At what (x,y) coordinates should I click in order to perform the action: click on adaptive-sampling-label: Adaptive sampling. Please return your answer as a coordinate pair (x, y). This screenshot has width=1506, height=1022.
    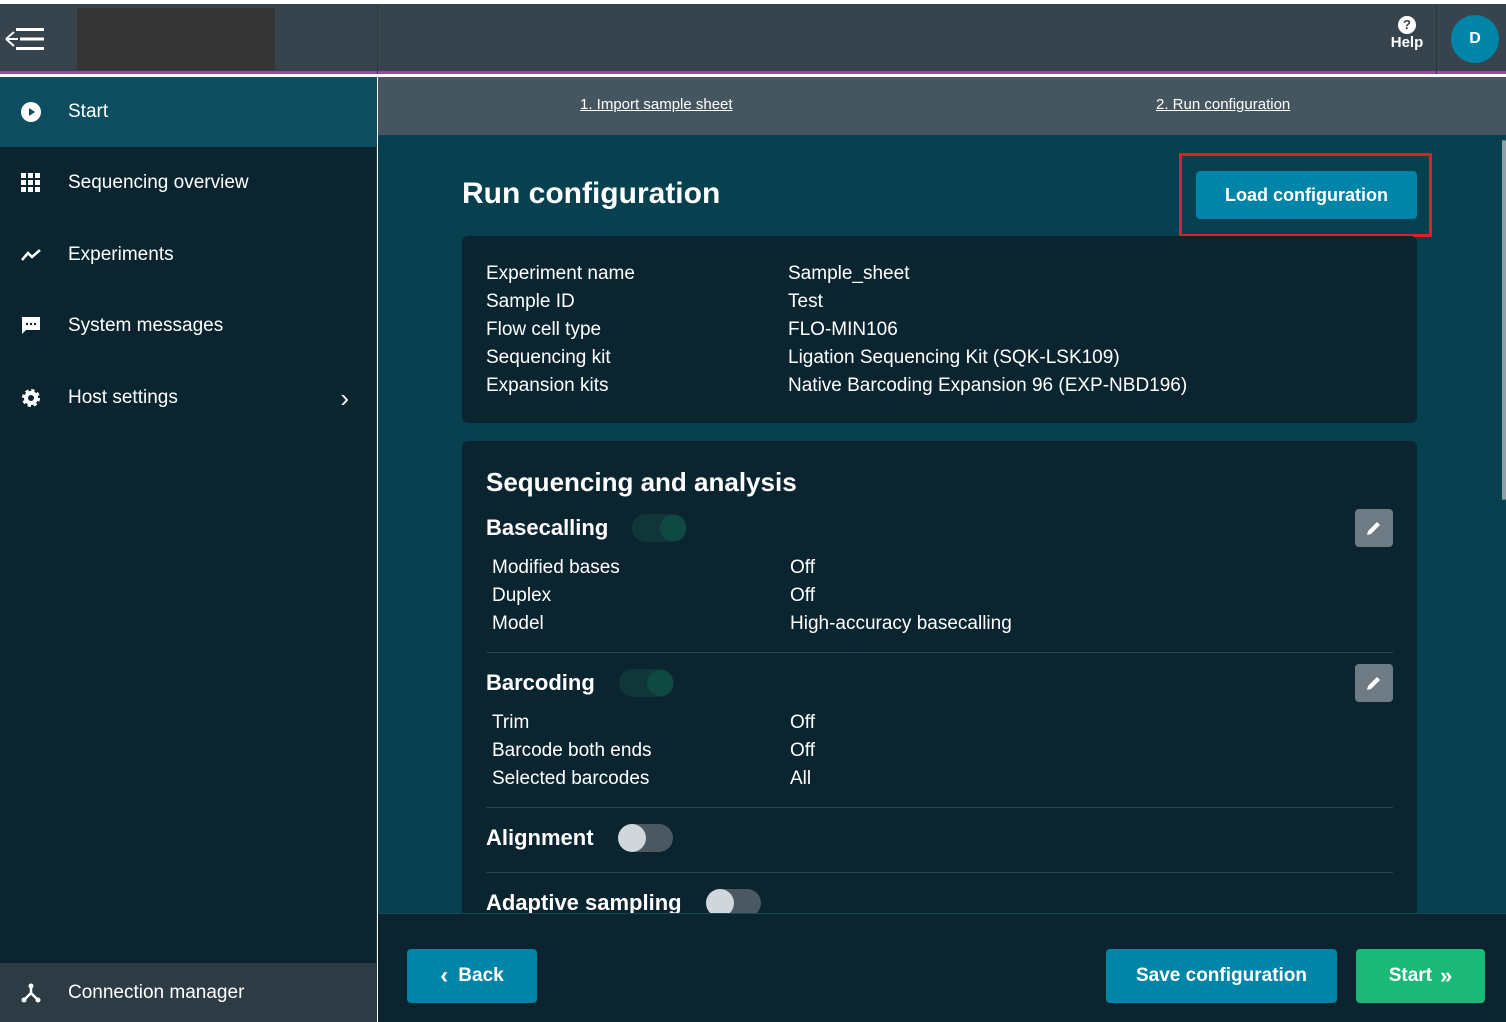
    Looking at the image, I should click on (584, 901).